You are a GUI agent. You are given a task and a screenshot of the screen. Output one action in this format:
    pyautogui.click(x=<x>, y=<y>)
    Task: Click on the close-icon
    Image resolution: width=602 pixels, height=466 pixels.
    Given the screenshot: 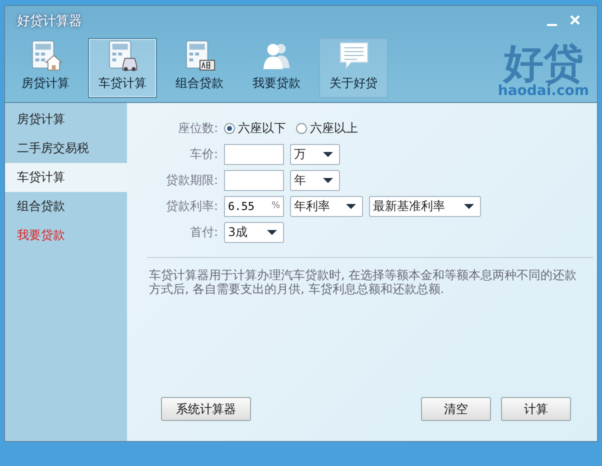 What is the action you would take?
    pyautogui.click(x=575, y=20)
    